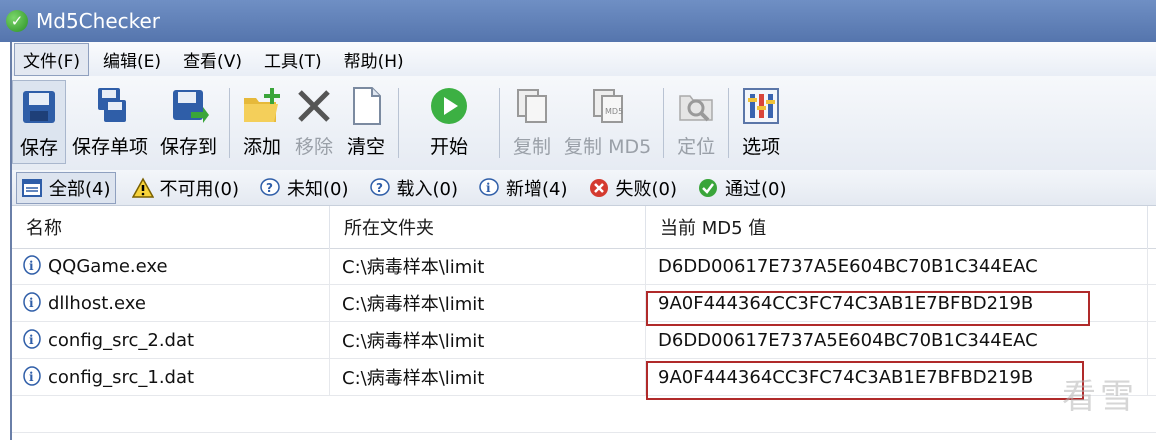 The image size is (1156, 440). I want to click on options-label: 选项, so click(761, 147).